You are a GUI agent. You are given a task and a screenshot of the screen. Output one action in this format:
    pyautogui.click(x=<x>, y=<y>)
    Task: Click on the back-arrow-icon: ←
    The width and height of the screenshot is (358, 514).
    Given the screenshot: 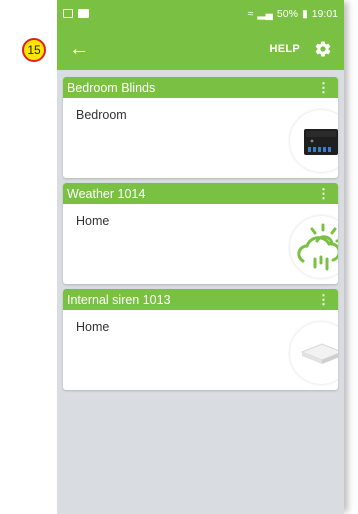 What is the action you would take?
    pyautogui.click(x=79, y=49)
    